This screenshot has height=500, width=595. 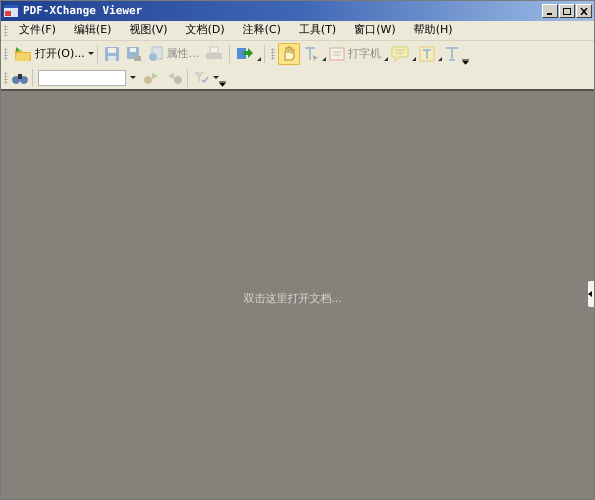 I want to click on menu-item: 注释(C), so click(x=261, y=30).